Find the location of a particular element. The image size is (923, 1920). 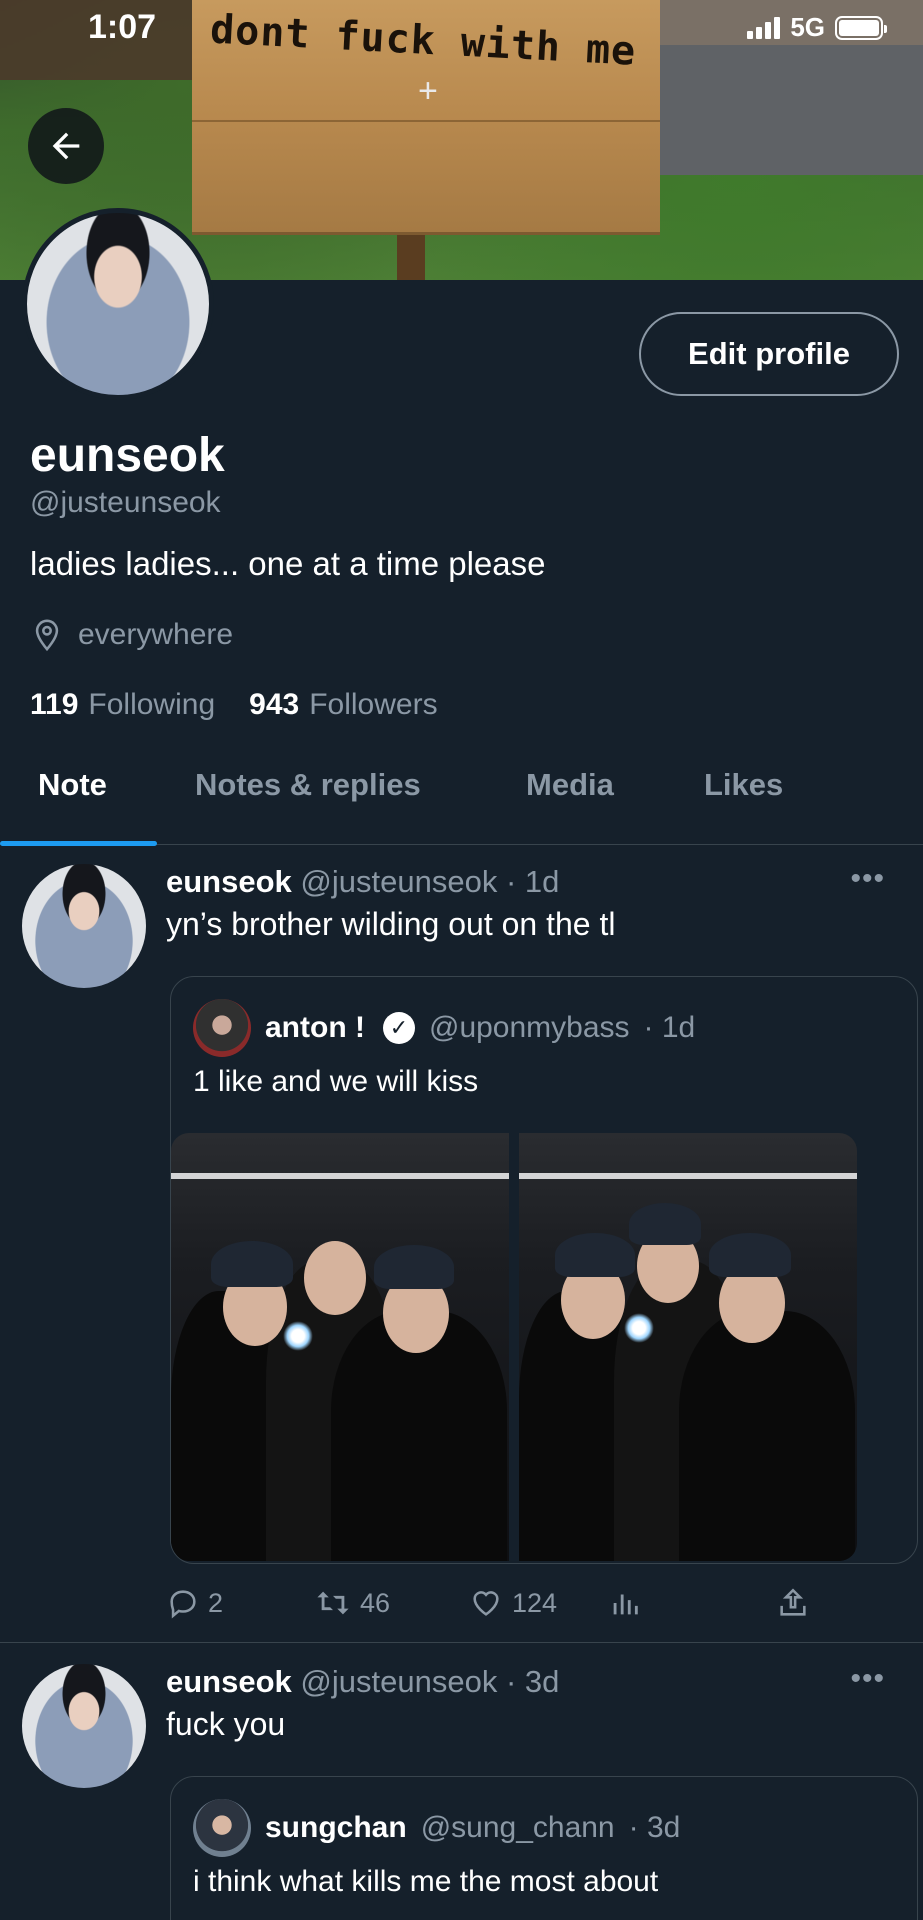

quoted-post-header: sungchan @sung_chann · 3d is located at coordinates (436, 1828).